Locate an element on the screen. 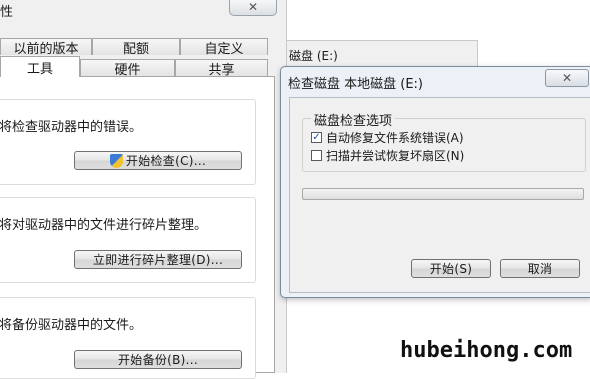 This screenshot has width=590, height=379. tab-label: 自定义 is located at coordinates (224, 49).